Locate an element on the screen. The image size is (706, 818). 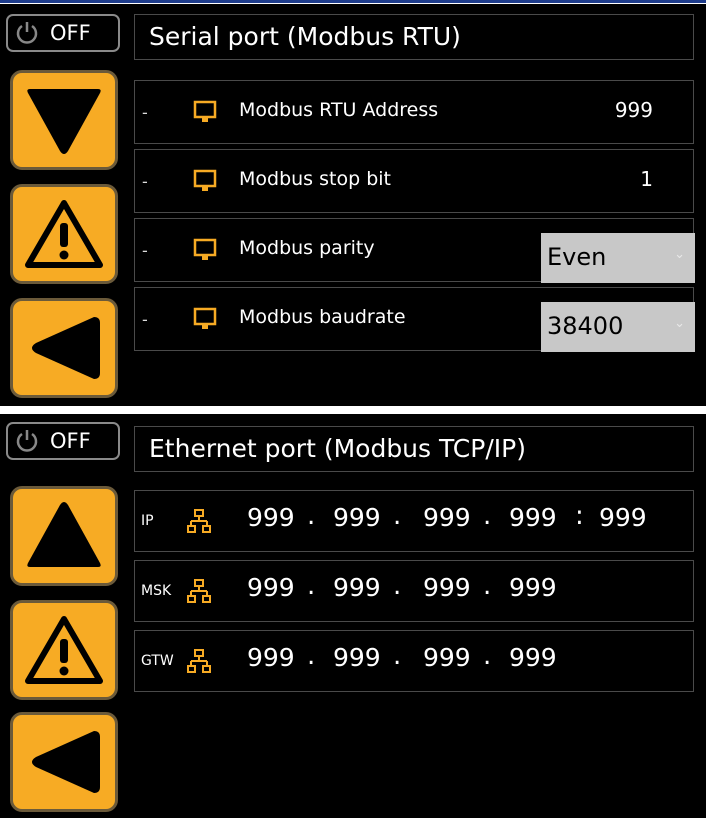
ip-octet-1: 999 is located at coordinates (271, 517).